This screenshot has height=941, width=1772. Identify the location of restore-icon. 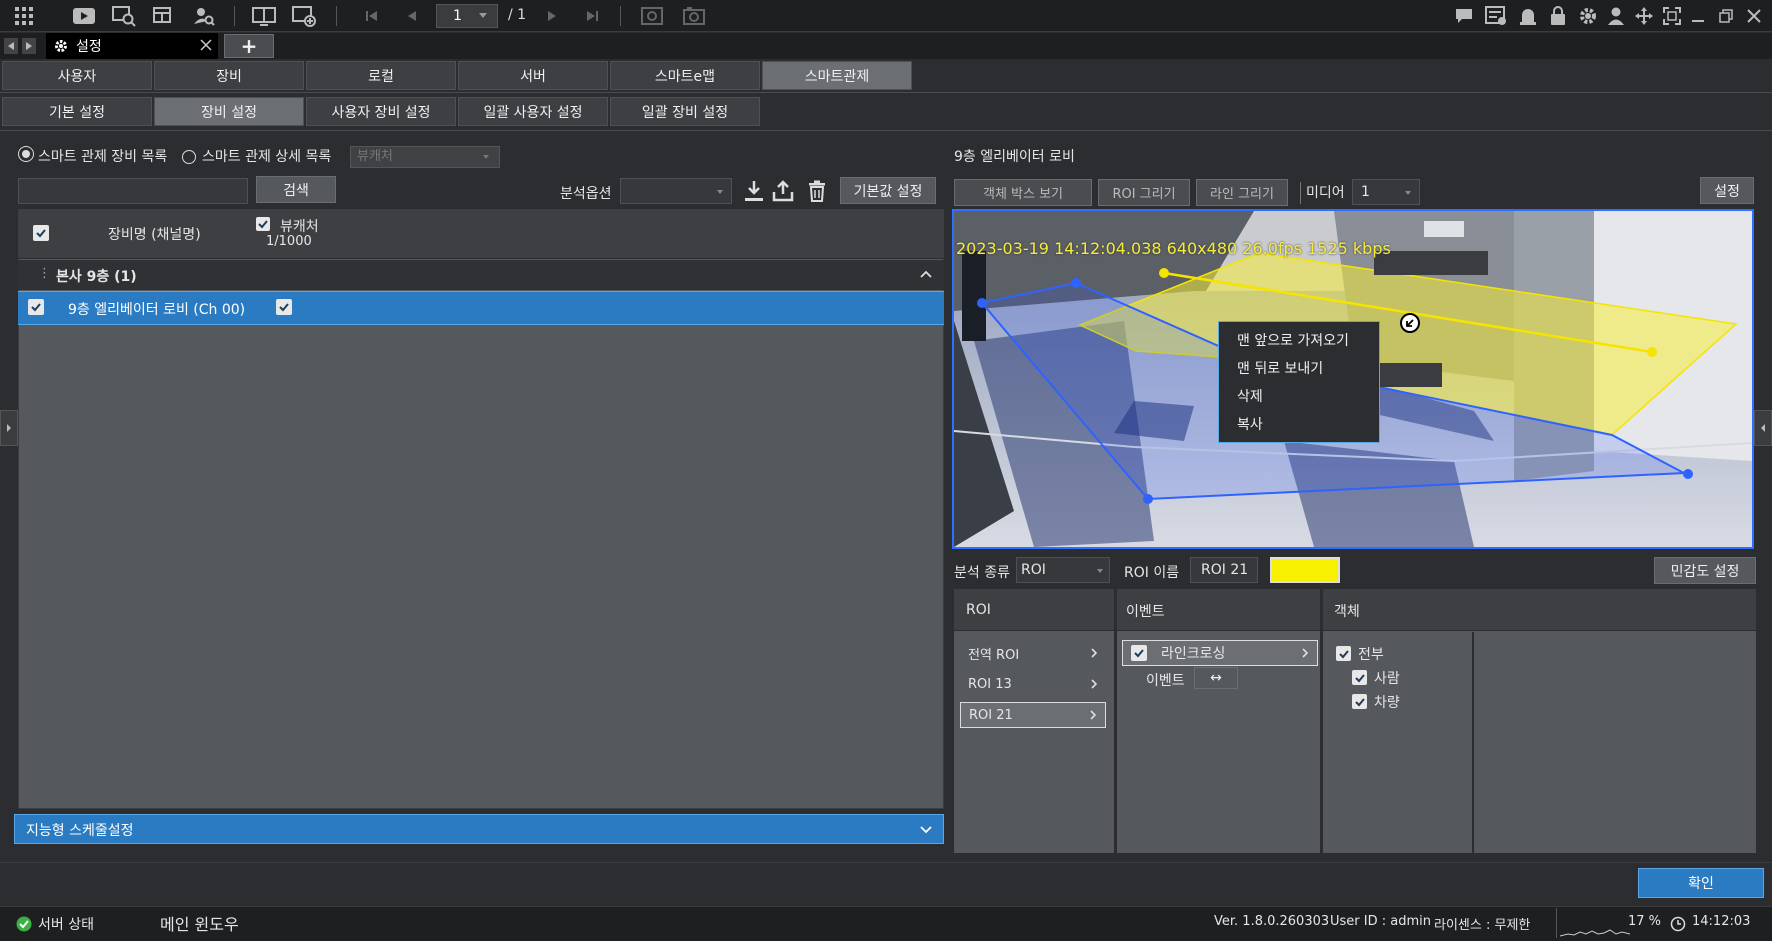
(1726, 16).